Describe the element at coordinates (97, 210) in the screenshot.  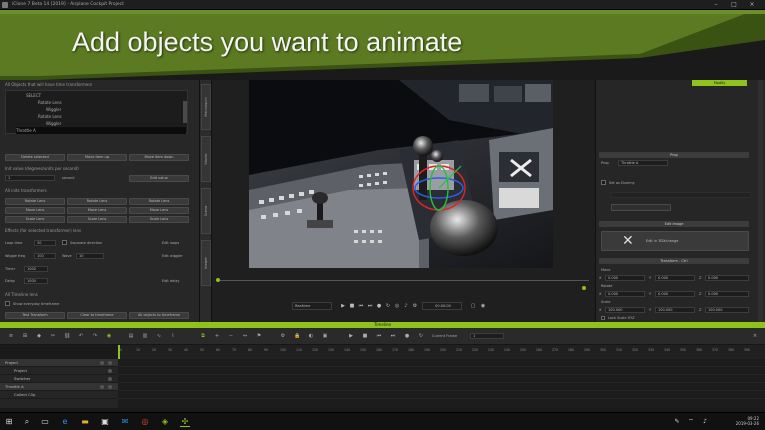
I see `move-lens-button: Move Lens` at that location.